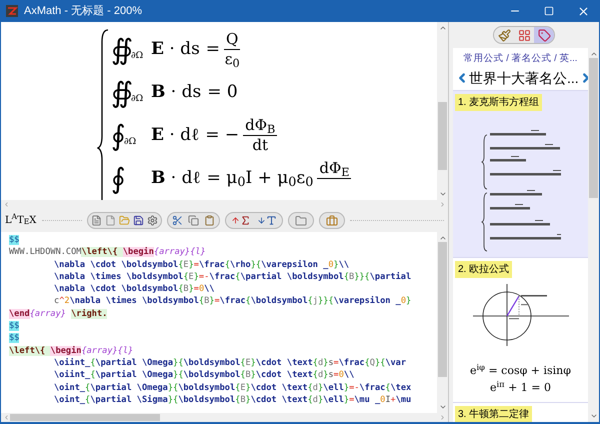  I want to click on section-title: 1. 麦克斯韦方程组, so click(498, 103).